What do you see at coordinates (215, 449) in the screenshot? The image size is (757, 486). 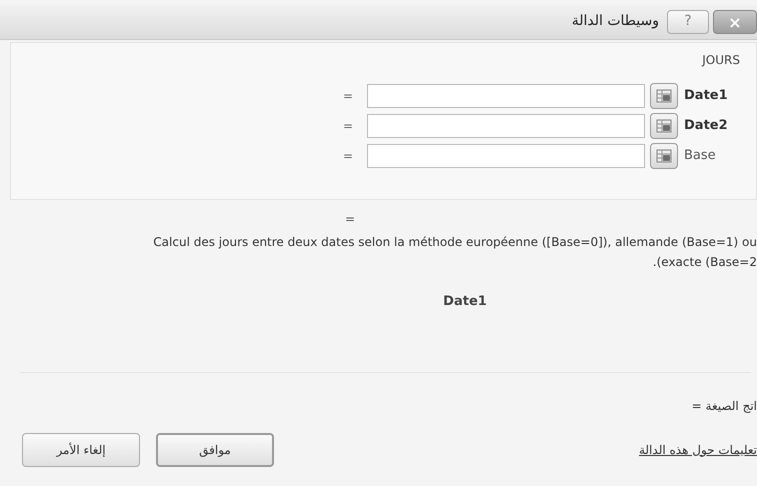 I see `ok-button: موافق` at bounding box center [215, 449].